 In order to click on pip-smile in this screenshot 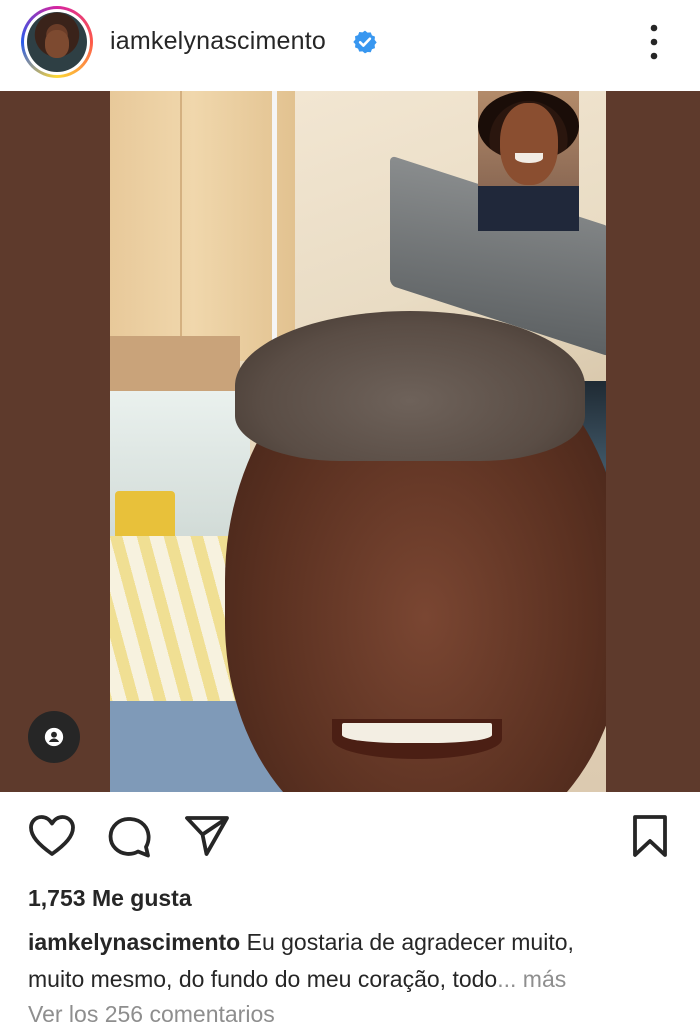, I will do `click(529, 158)`.